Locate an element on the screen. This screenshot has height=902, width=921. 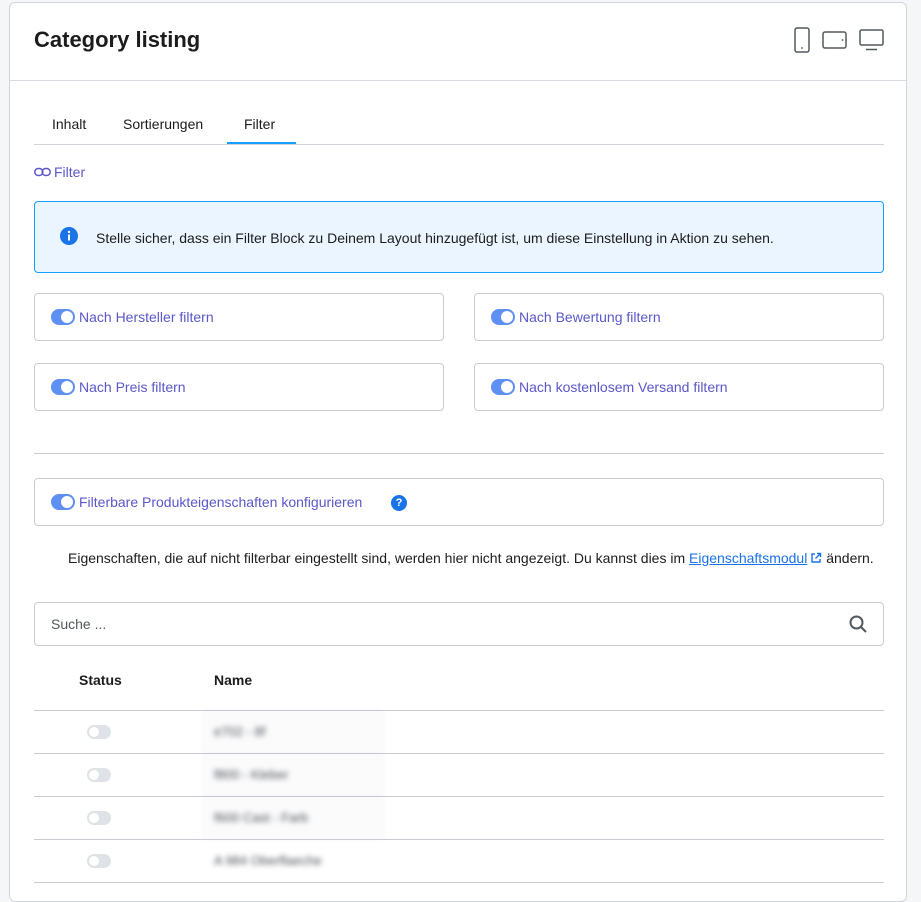
search-icon is located at coordinates (858, 624).